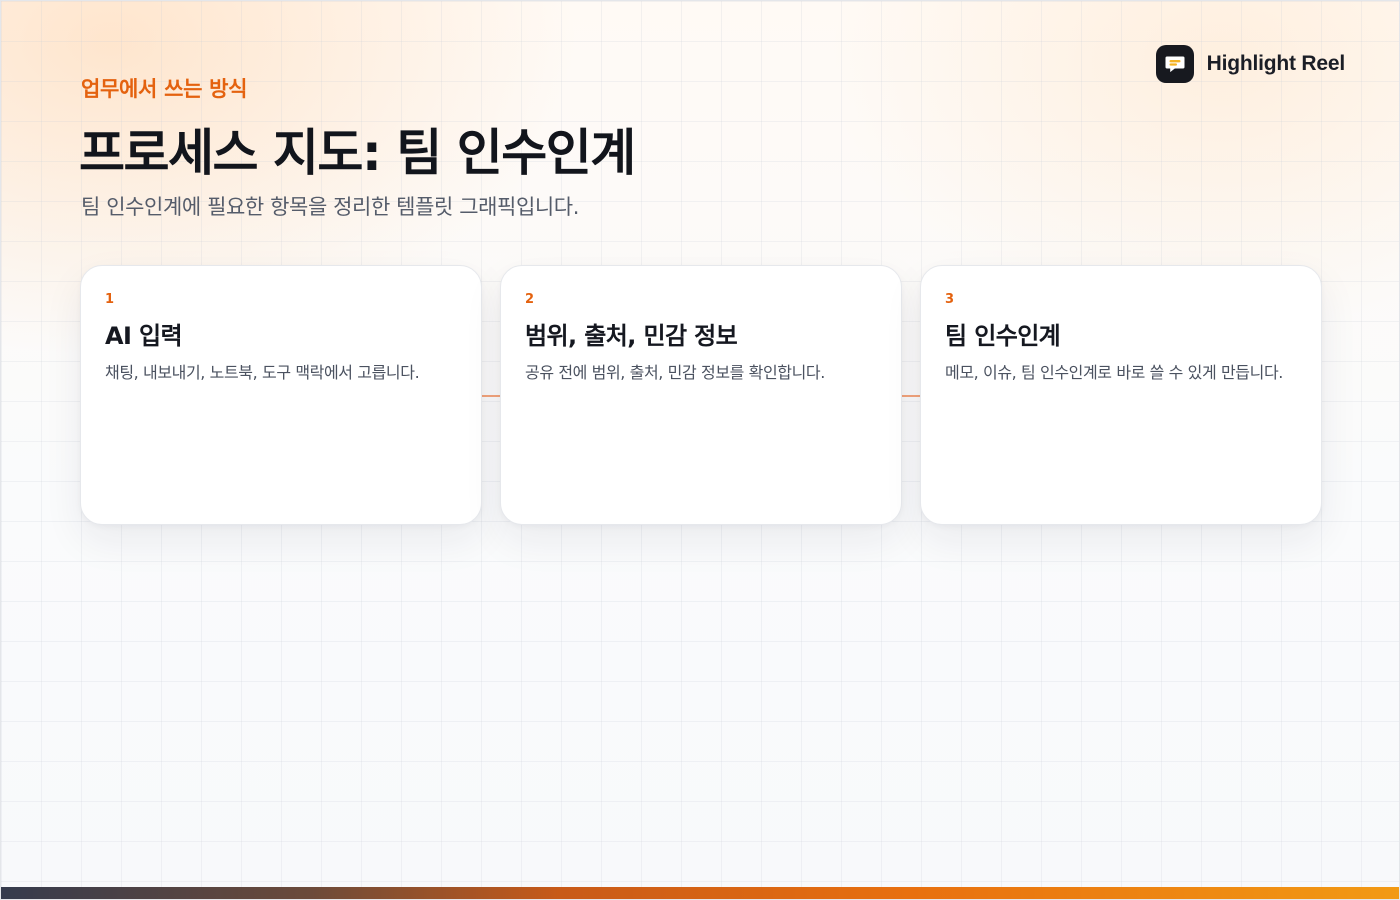 This screenshot has width=1400, height=900. I want to click on bottom-accent-bar, so click(700, 893).